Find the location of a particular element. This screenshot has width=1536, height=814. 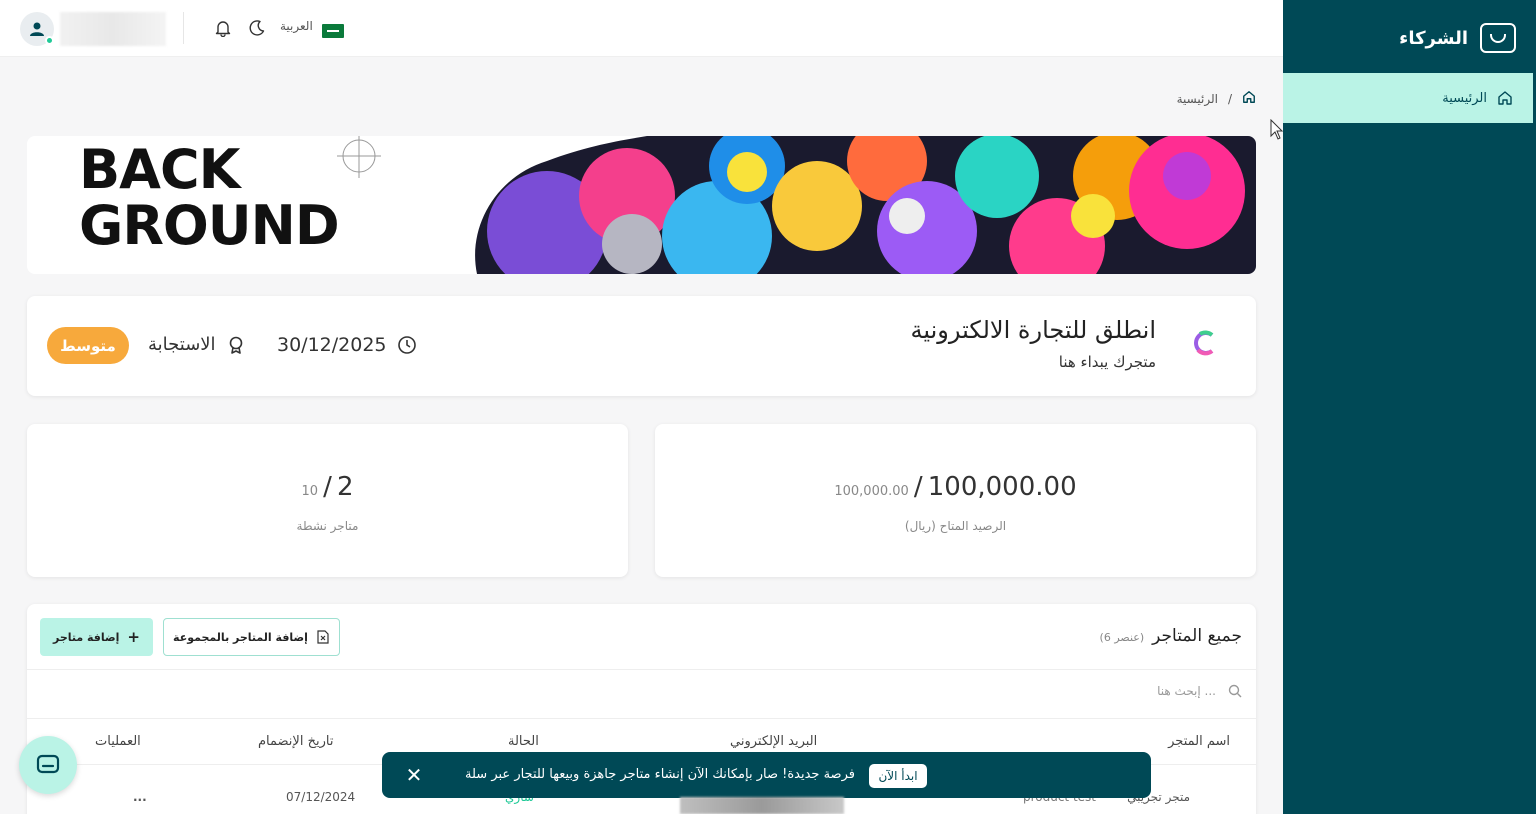

user-icon is located at coordinates (37, 29).